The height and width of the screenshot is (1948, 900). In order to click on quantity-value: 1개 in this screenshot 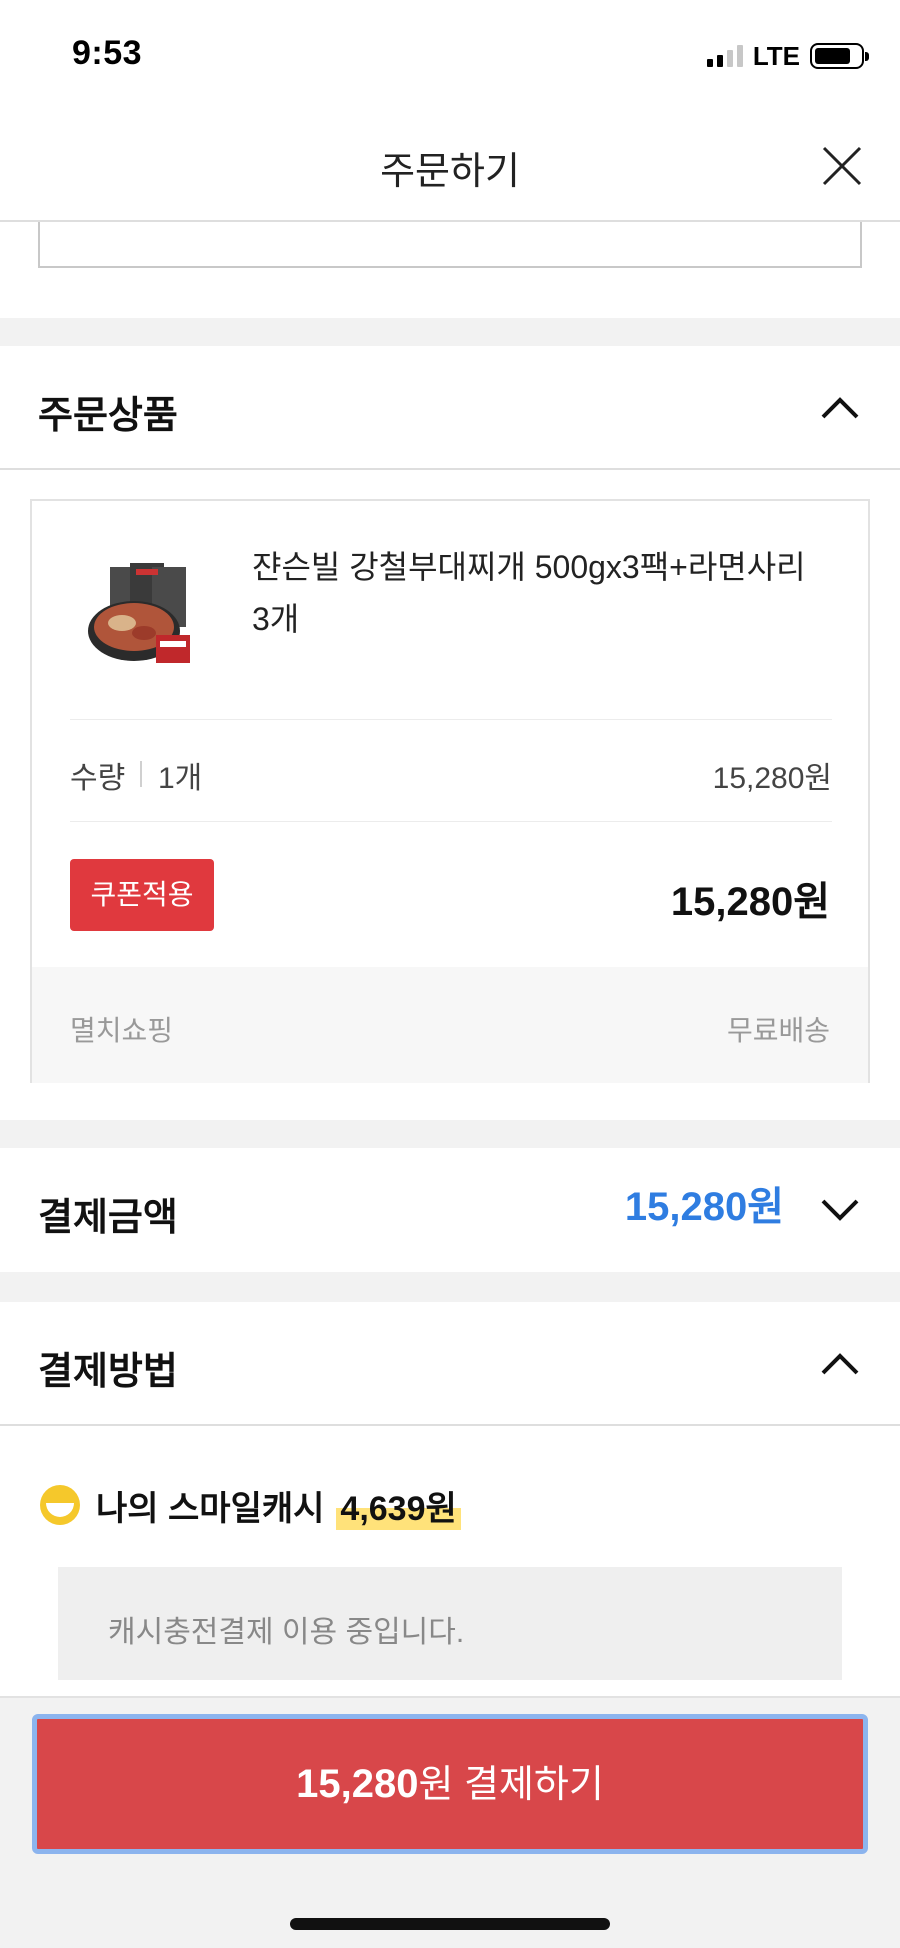, I will do `click(180, 778)`.